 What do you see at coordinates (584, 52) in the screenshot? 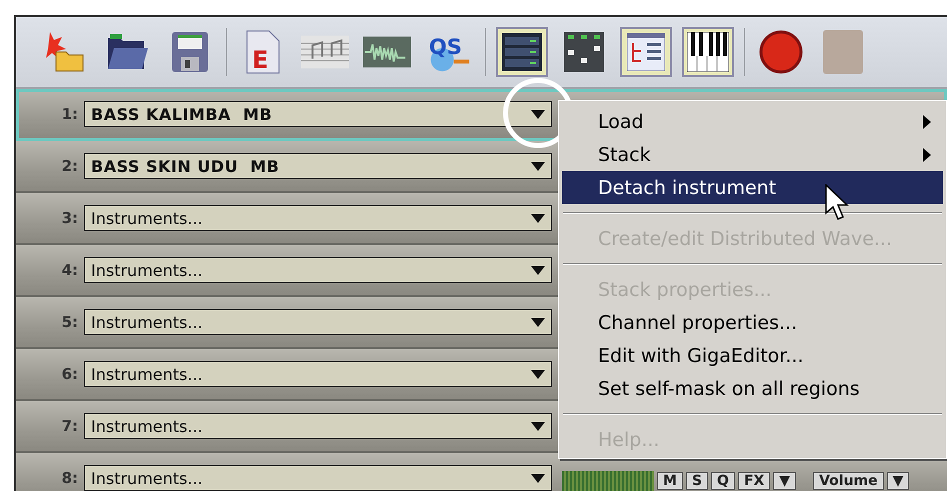
I see `mixer-icon` at bounding box center [584, 52].